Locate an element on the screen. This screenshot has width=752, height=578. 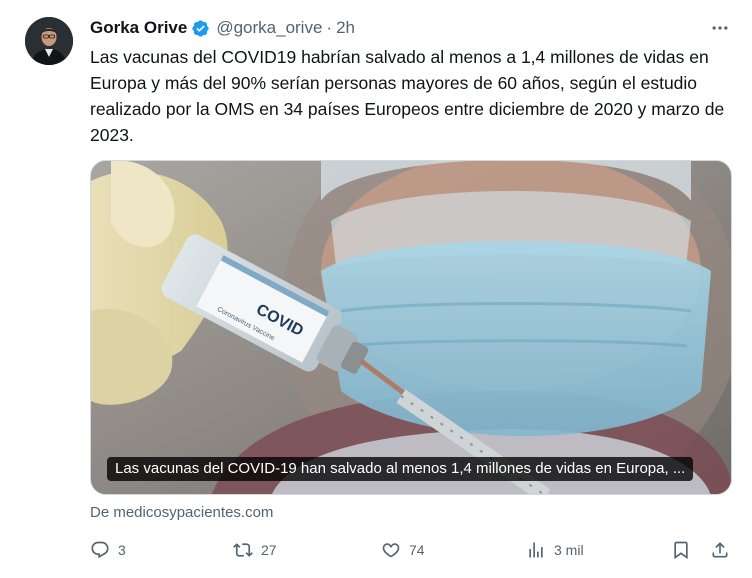
author-handle: @gorka_orive is located at coordinates (269, 28).